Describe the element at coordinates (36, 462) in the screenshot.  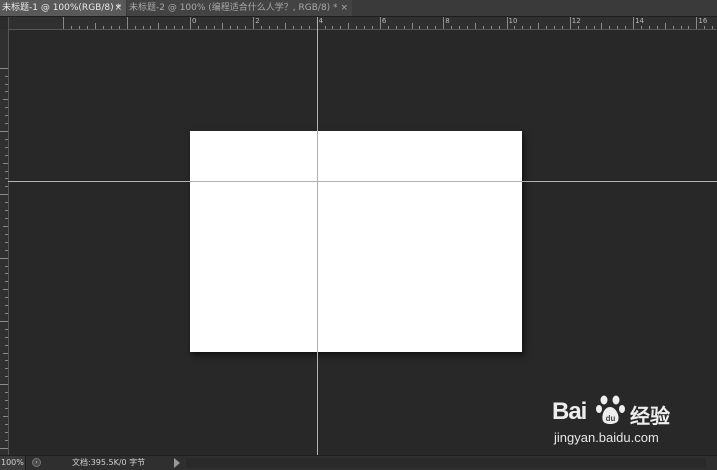
I see `status-menu-icon: ›` at that location.